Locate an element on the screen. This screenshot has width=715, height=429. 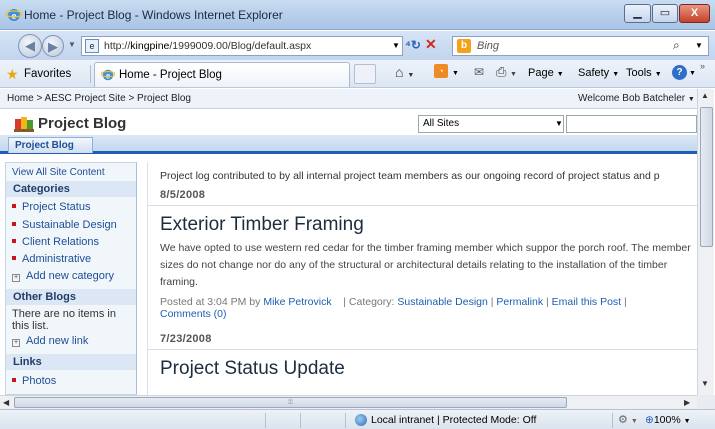
posted-at-text: Posted at 3:04 PM by is located at coordinates (210, 302).